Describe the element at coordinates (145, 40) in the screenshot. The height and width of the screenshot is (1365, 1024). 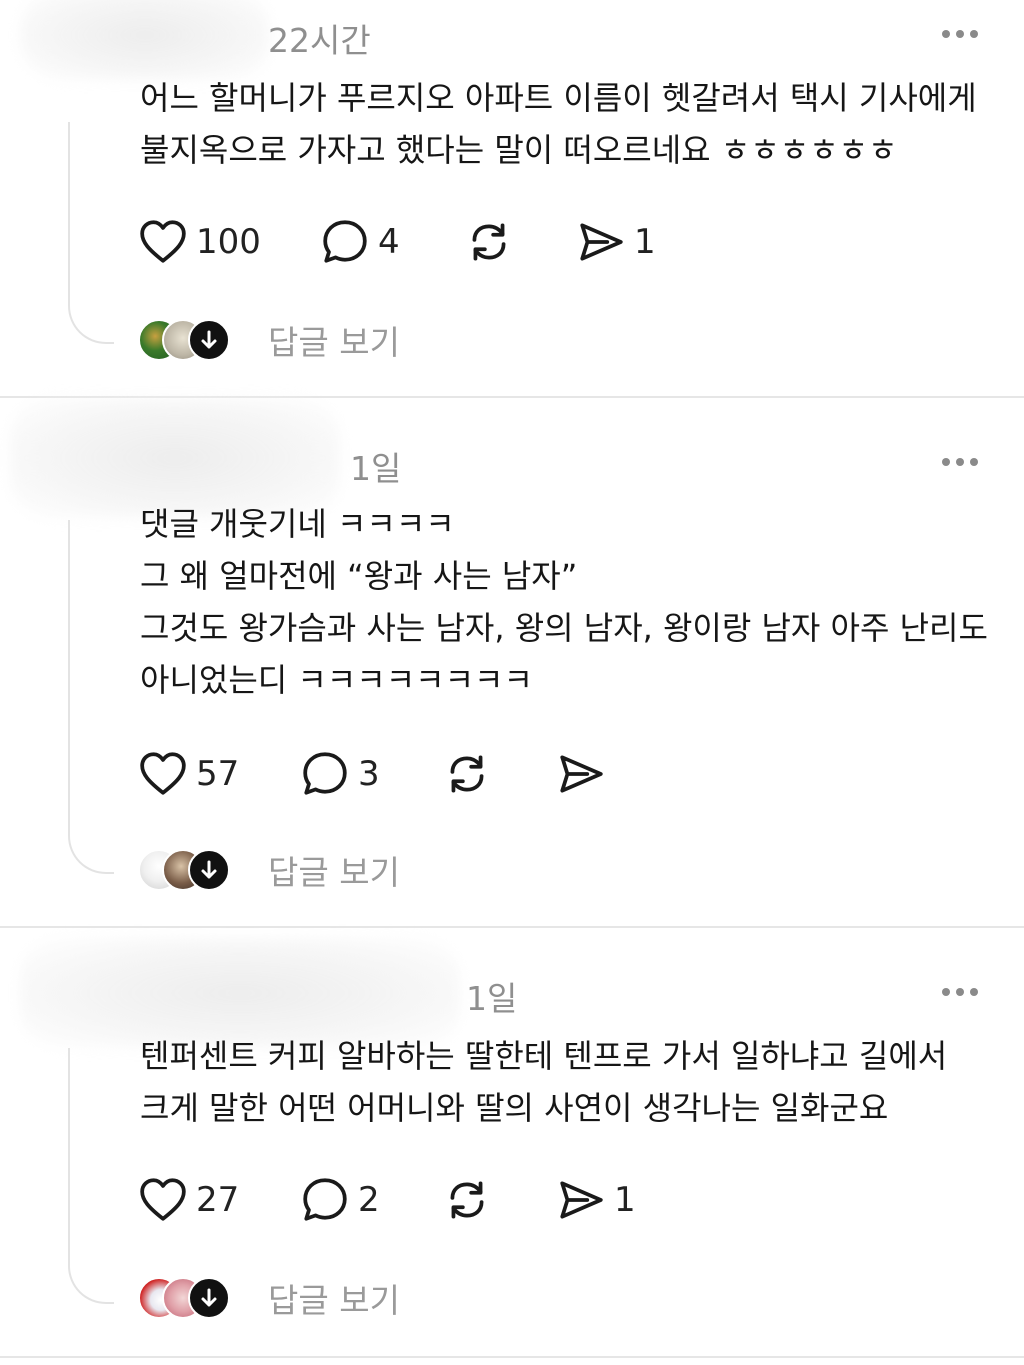
I see `redacted-username` at that location.